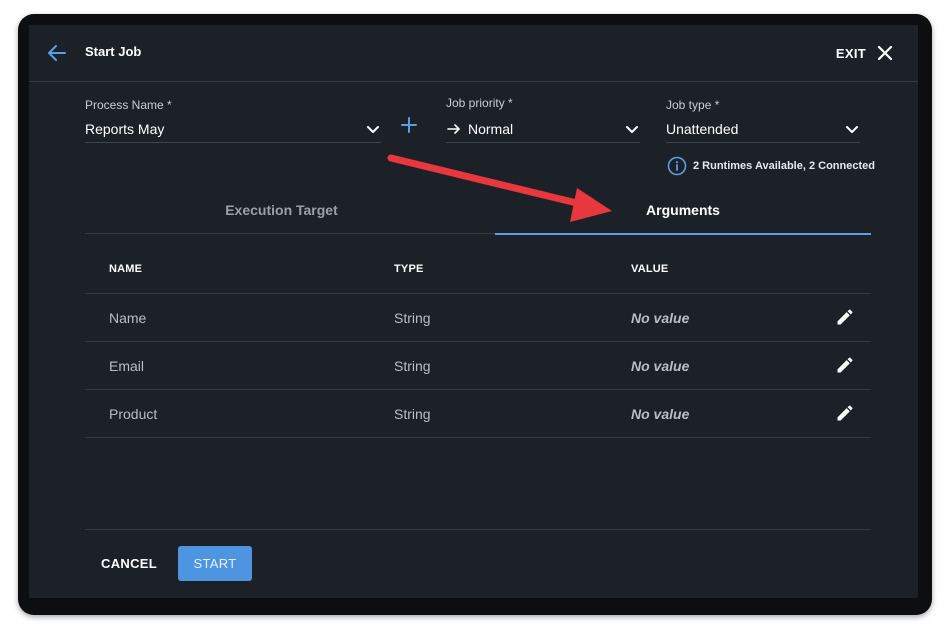 Image resolution: width=948 pixels, height=631 pixels. What do you see at coordinates (650, 269) in the screenshot?
I see `column-header-value: VALUE` at bounding box center [650, 269].